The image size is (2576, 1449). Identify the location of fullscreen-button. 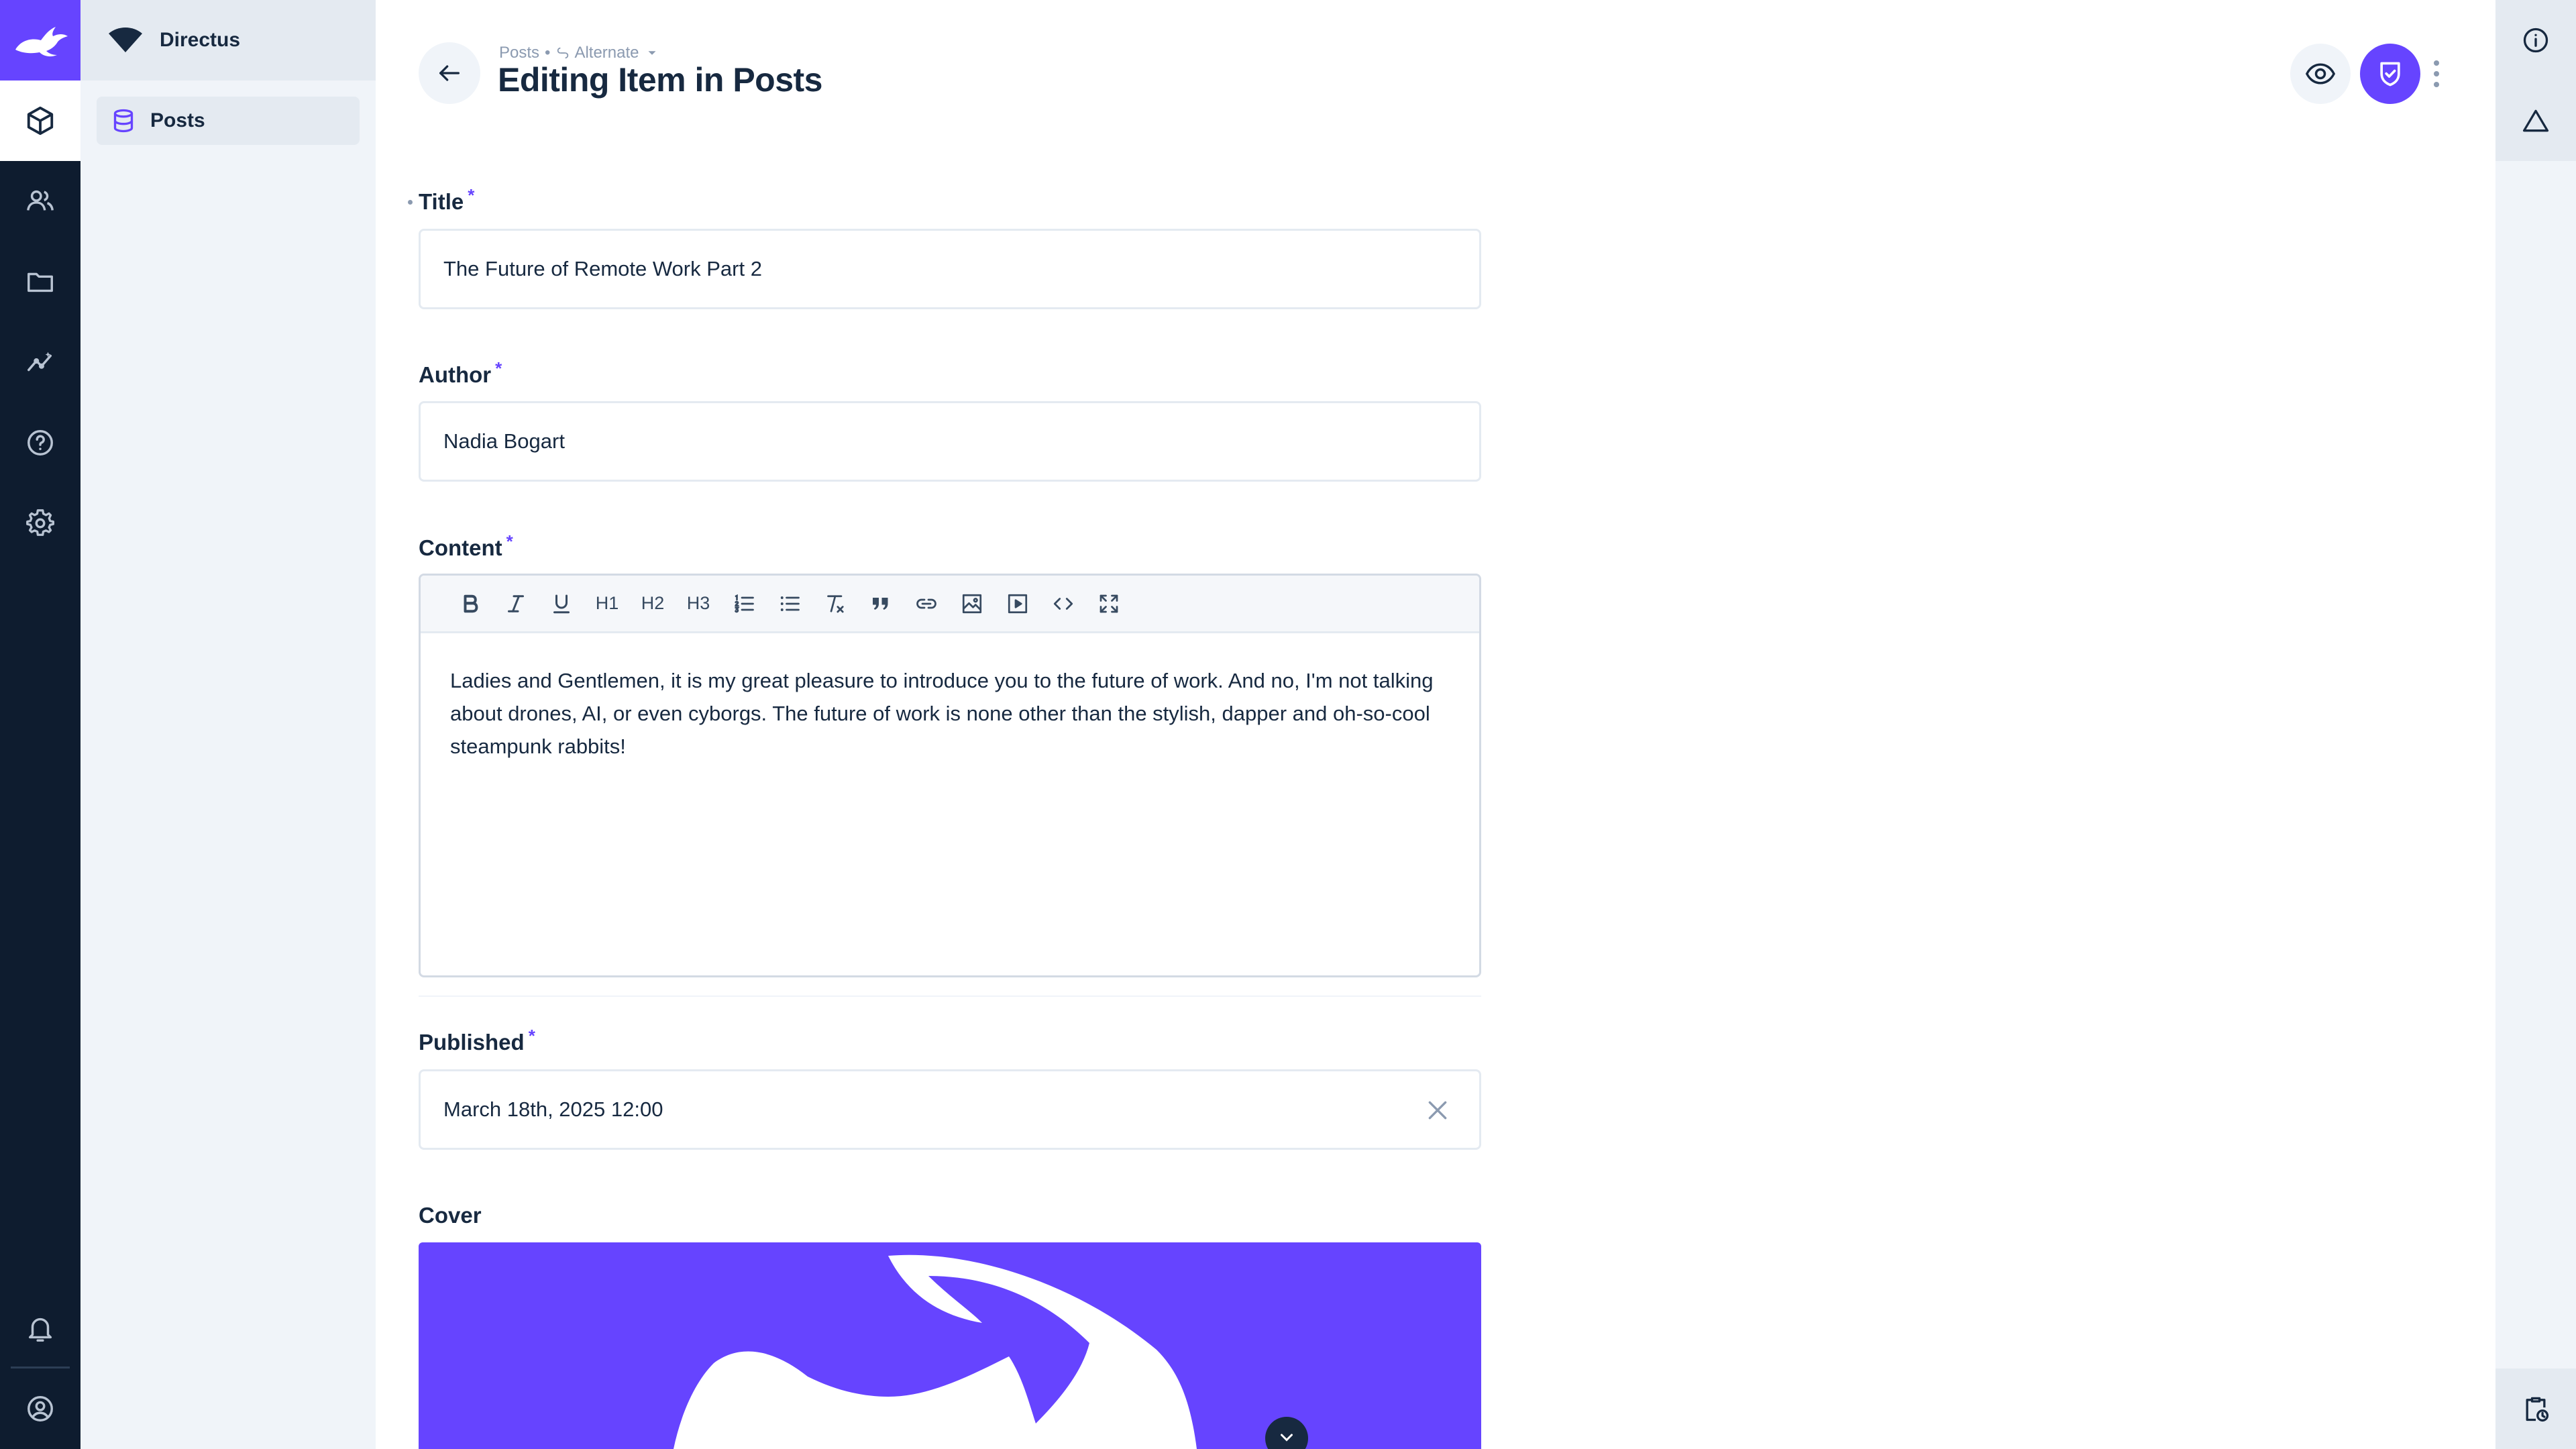
(1109, 604).